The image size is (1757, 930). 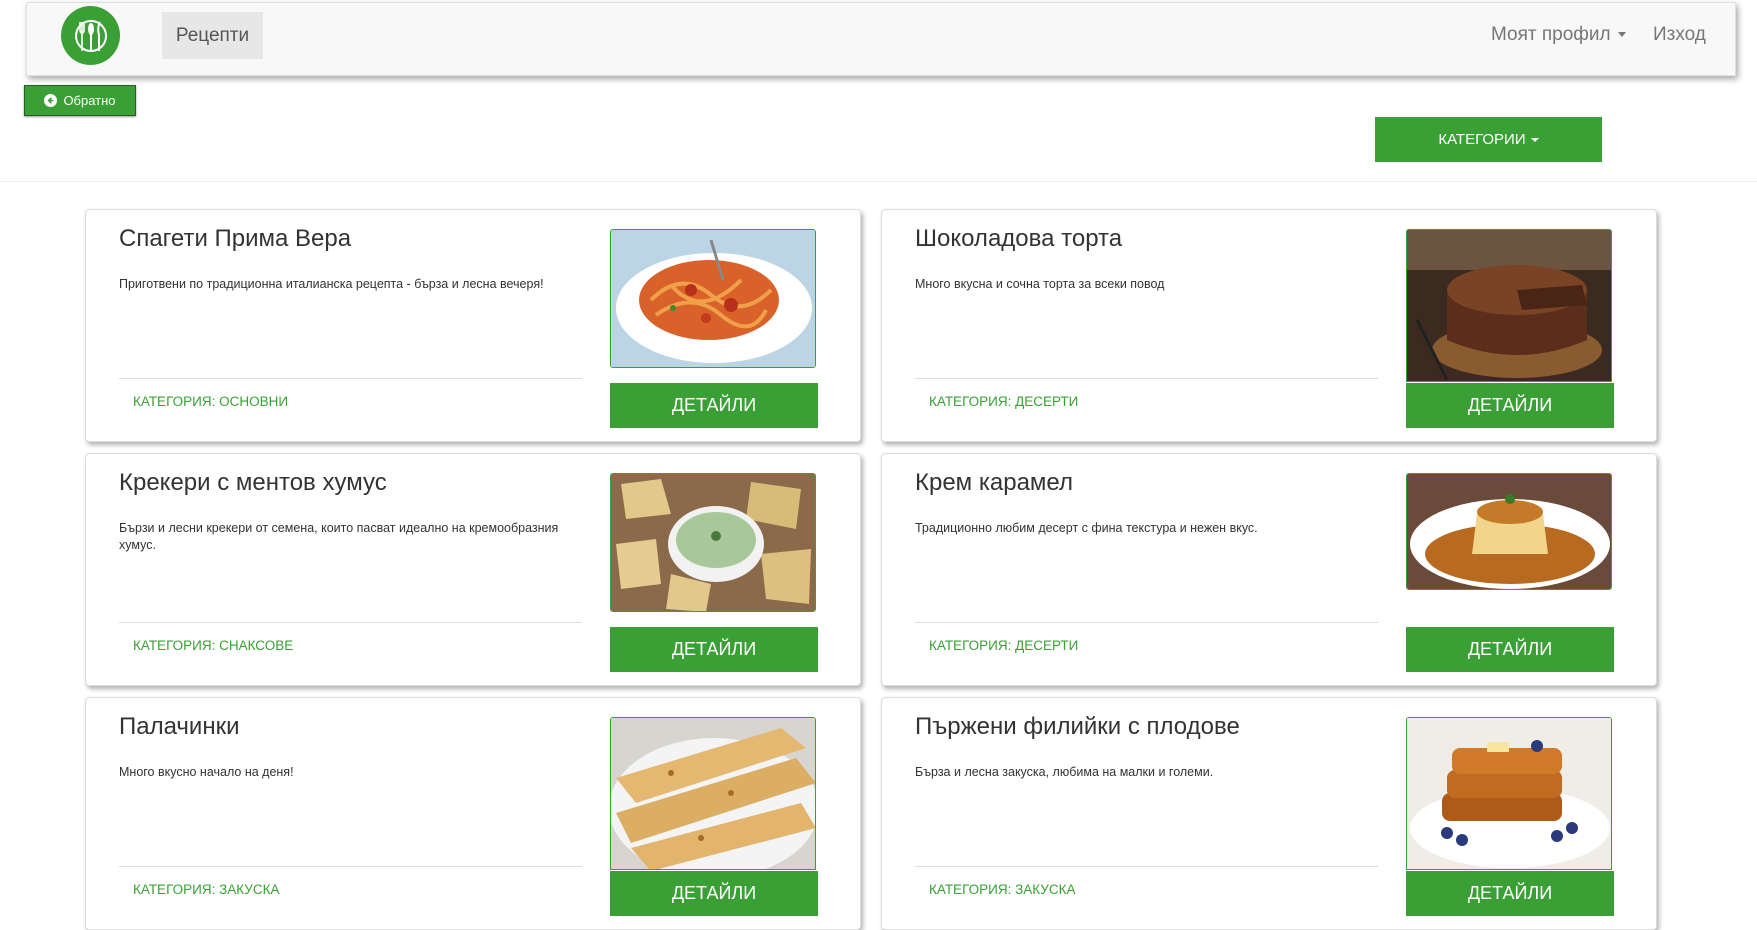 I want to click on recipe-category: КАТЕГОРИЯ: СНАКСОВЕ, so click(x=213, y=645).